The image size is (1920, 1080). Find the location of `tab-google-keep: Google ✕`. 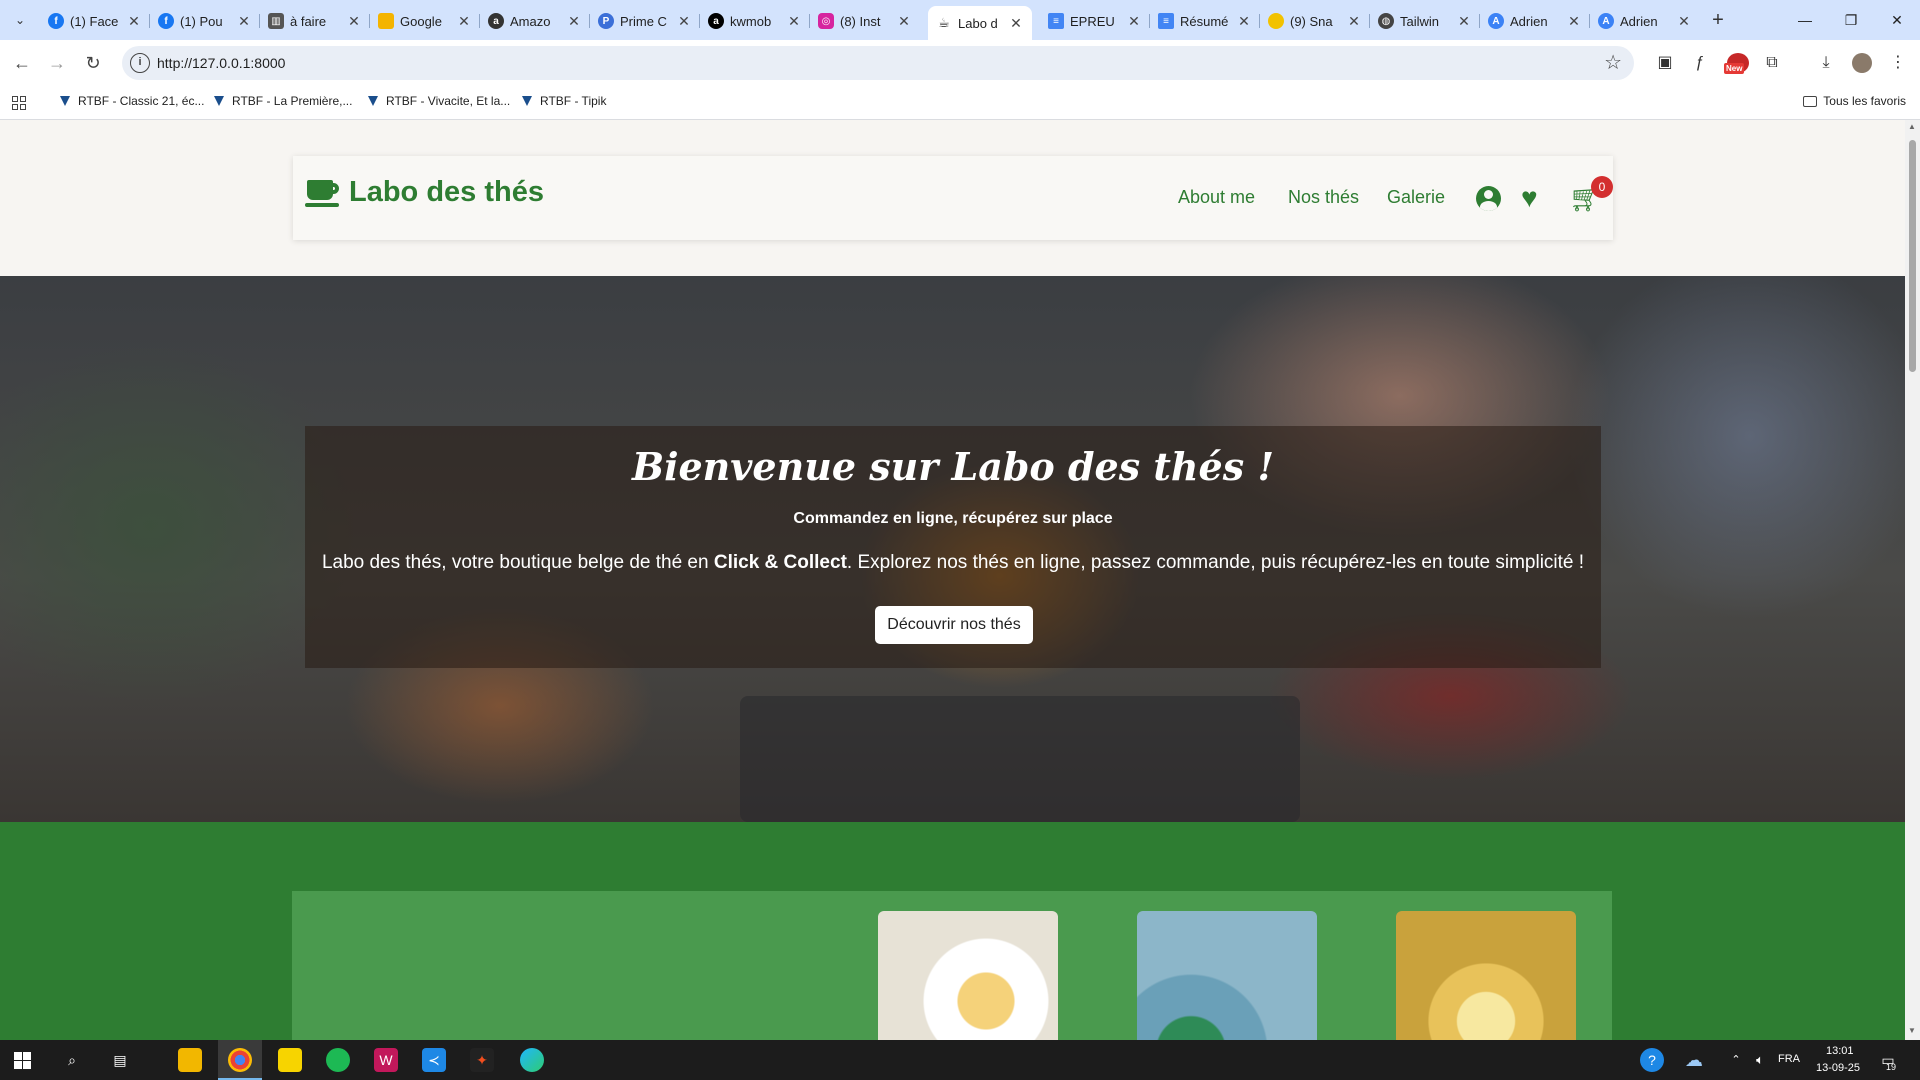

tab-google-keep: Google ✕ is located at coordinates (425, 21).